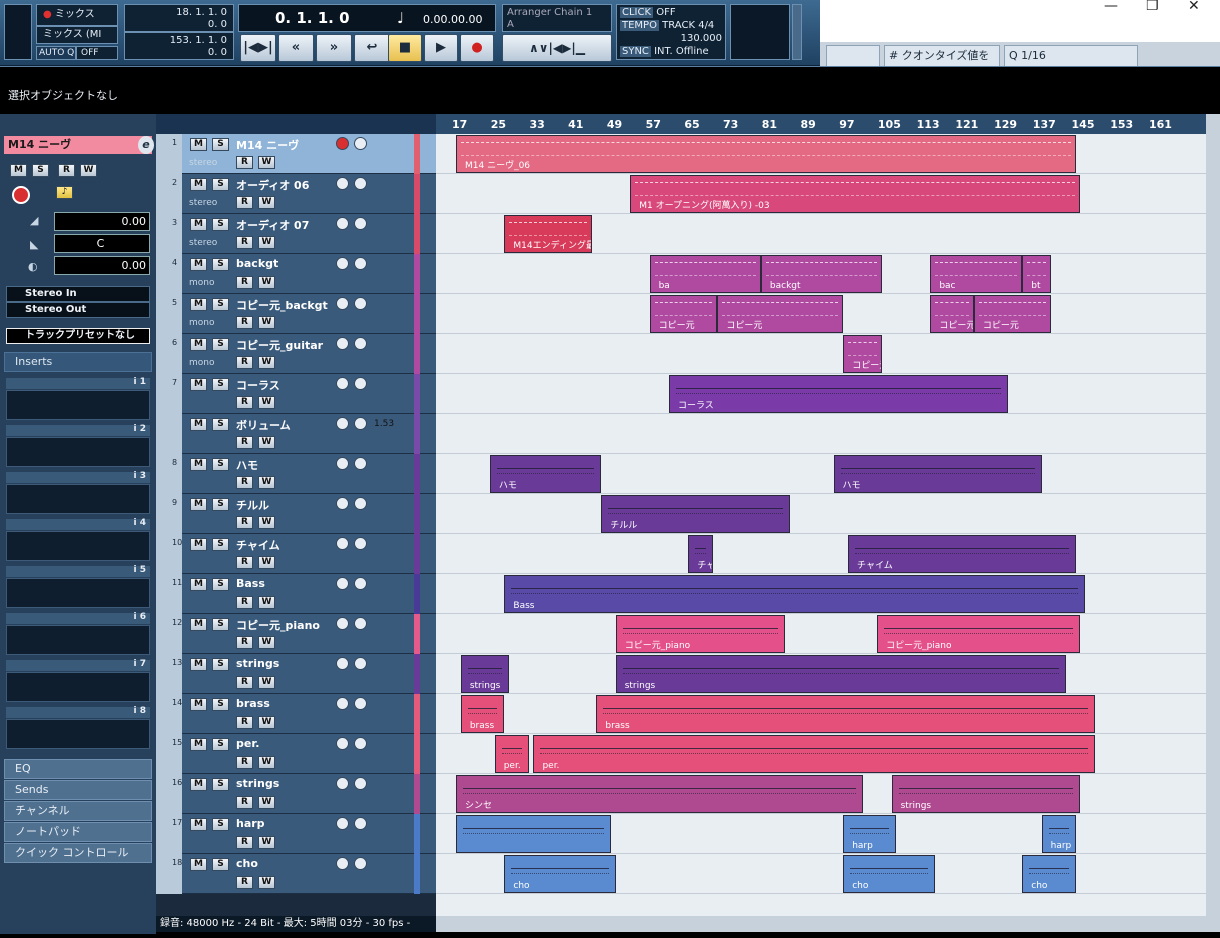  I want to click on left-locator: 18. 1. 1. 0 0. 0, so click(179, 18).